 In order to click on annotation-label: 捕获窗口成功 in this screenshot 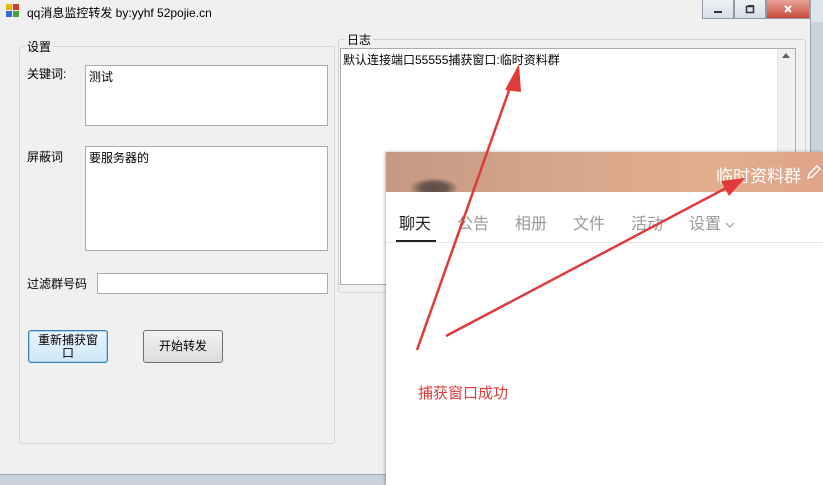, I will do `click(463, 393)`.